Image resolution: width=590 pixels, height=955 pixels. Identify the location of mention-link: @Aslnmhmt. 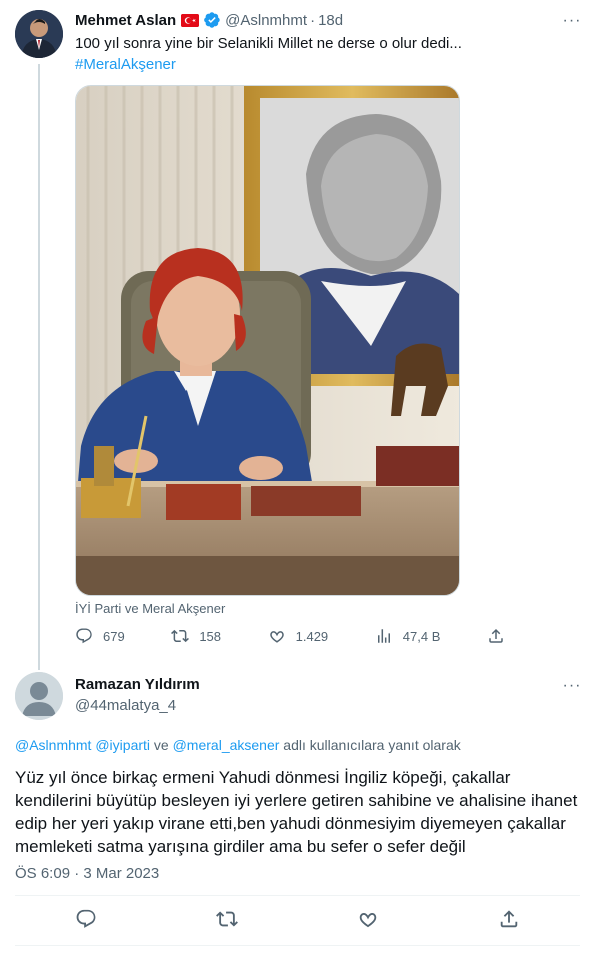
(53, 745).